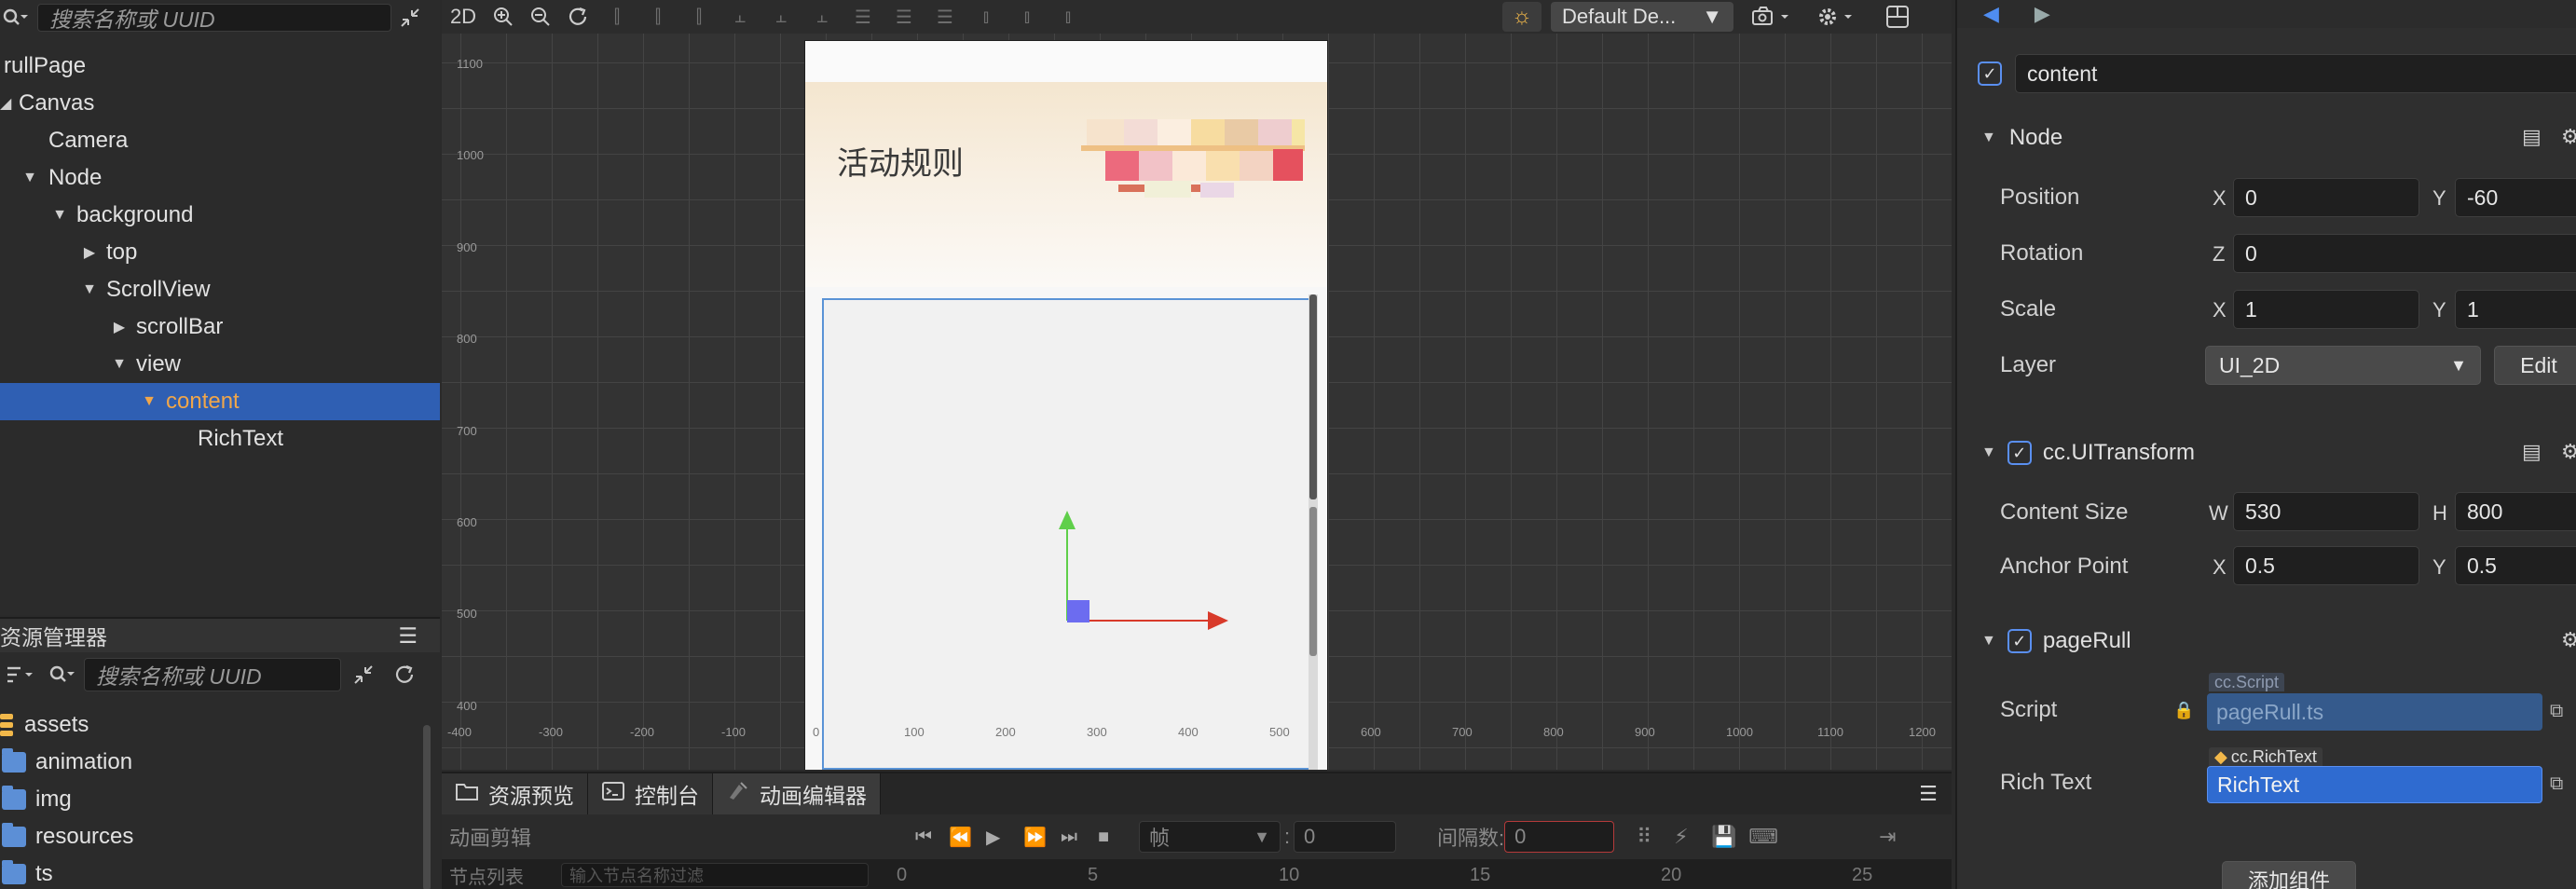 Image resolution: width=2576 pixels, height=889 pixels. What do you see at coordinates (1692, 837) in the screenshot?
I see `event-icon: ⚡` at bounding box center [1692, 837].